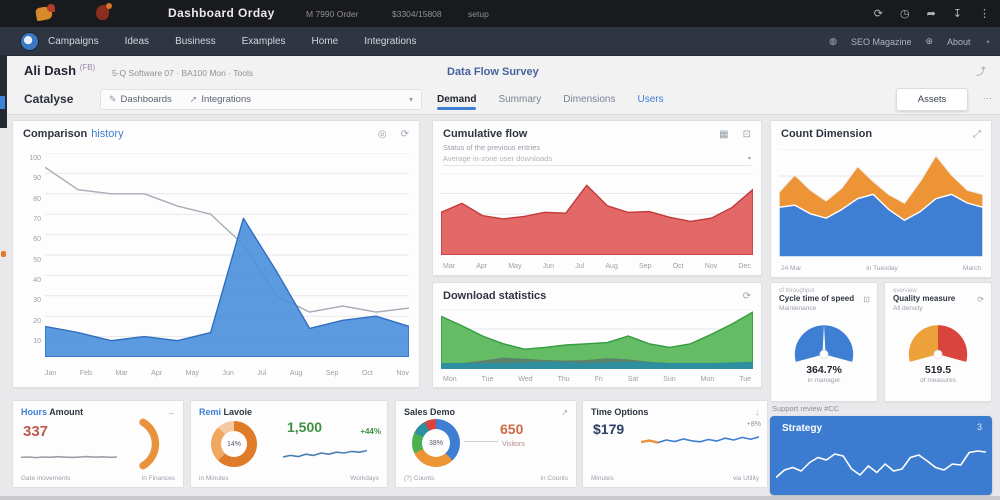 The image size is (1000, 500). What do you see at coordinates (3, 254) in the screenshot?
I see `rail-orange-marker` at bounding box center [3, 254].